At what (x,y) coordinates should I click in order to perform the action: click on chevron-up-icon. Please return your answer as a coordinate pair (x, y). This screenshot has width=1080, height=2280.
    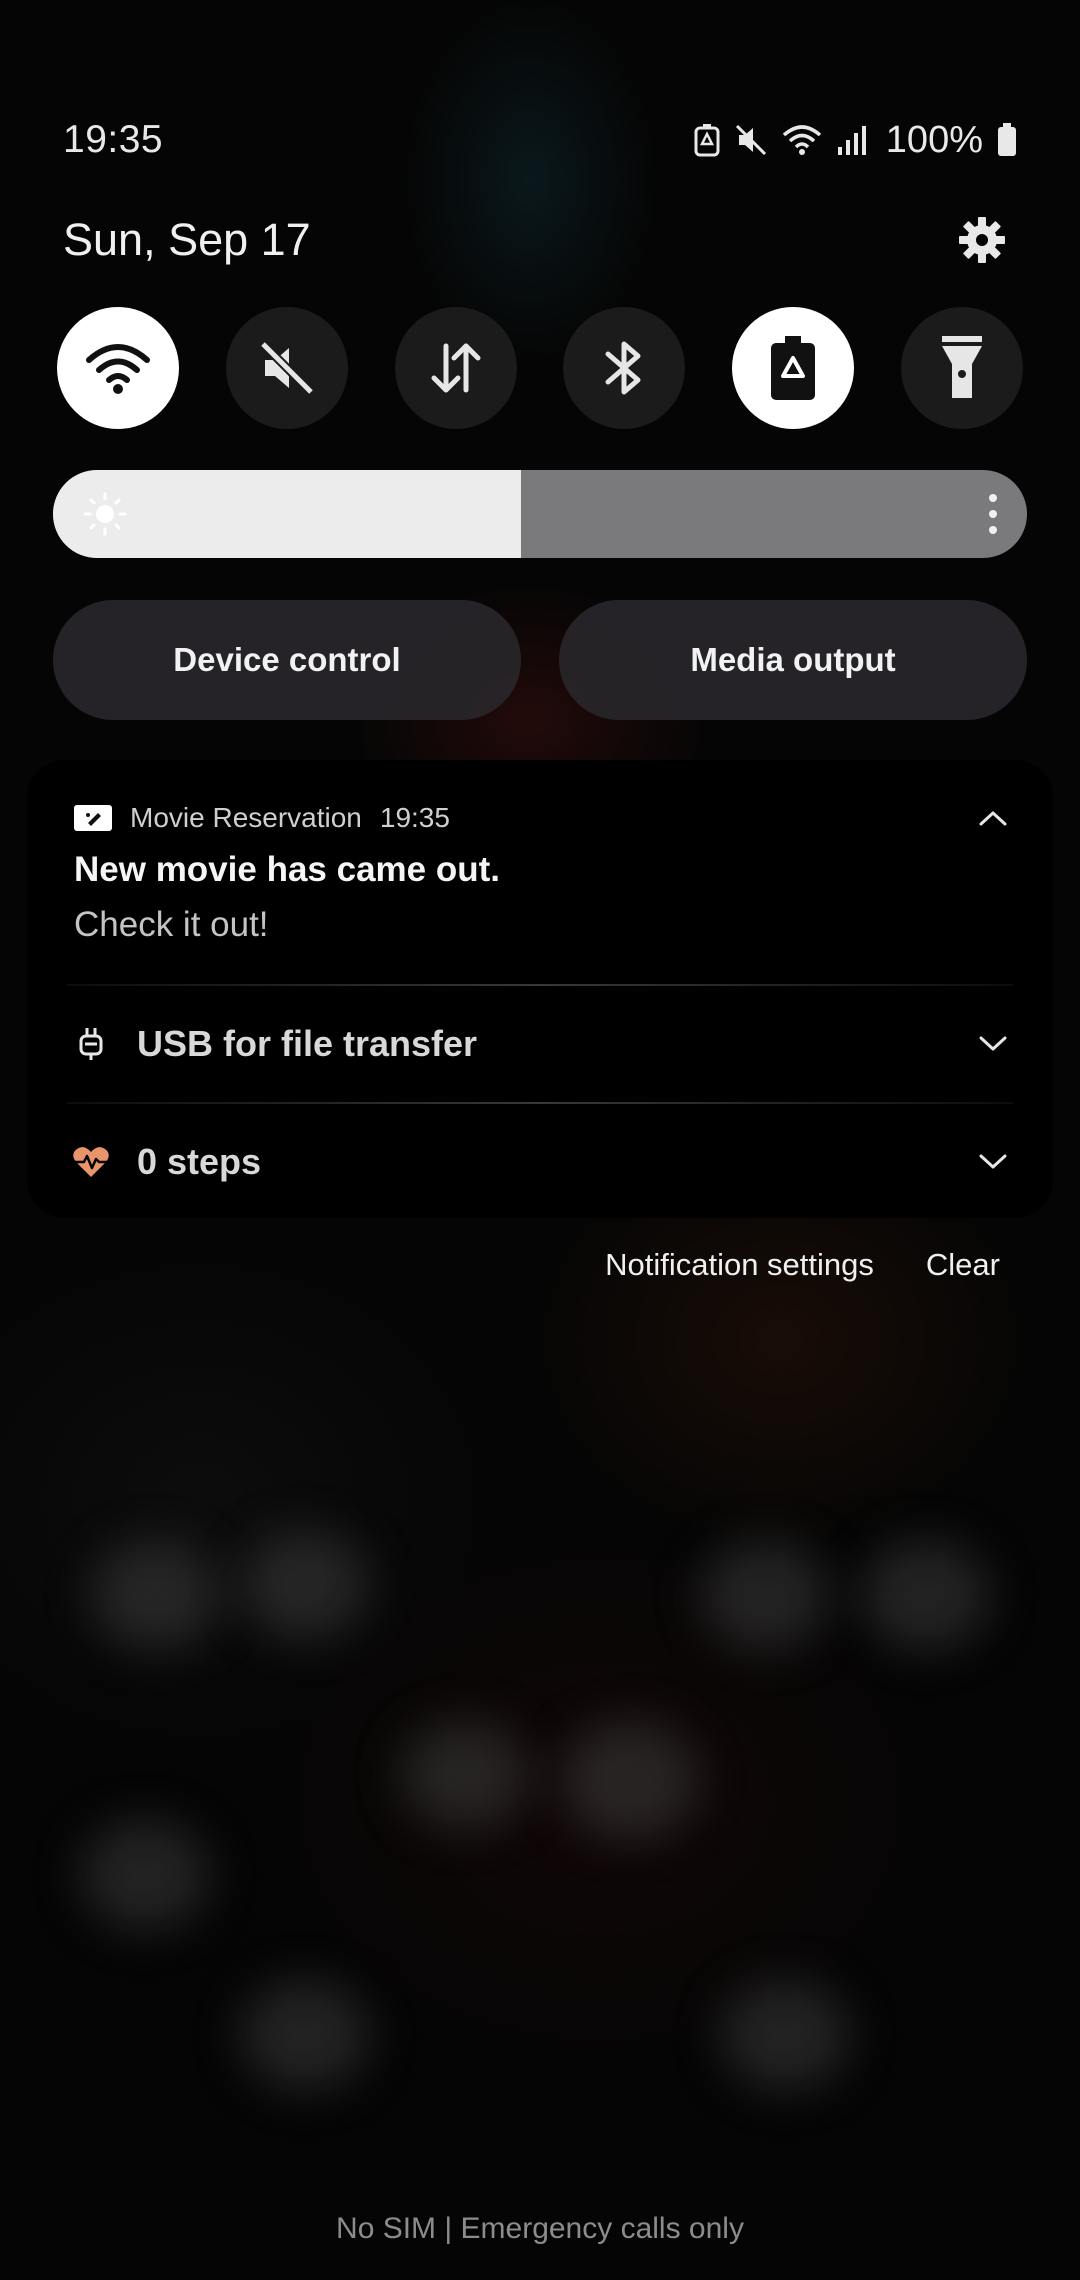
    Looking at the image, I should click on (993, 818).